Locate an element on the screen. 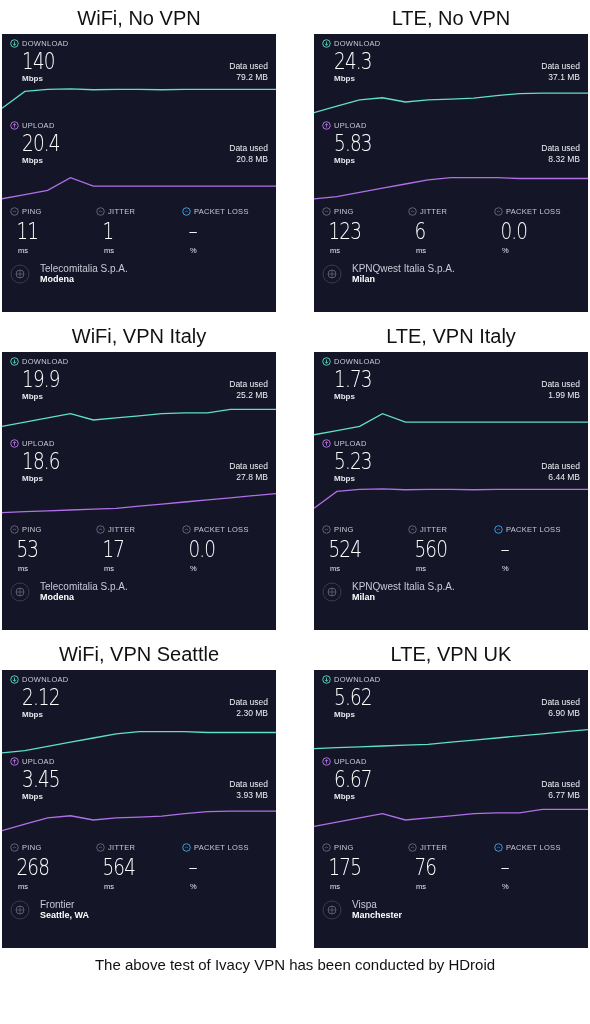 The height and width of the screenshot is (1024, 590). stat-value: 123 is located at coordinates (345, 231).